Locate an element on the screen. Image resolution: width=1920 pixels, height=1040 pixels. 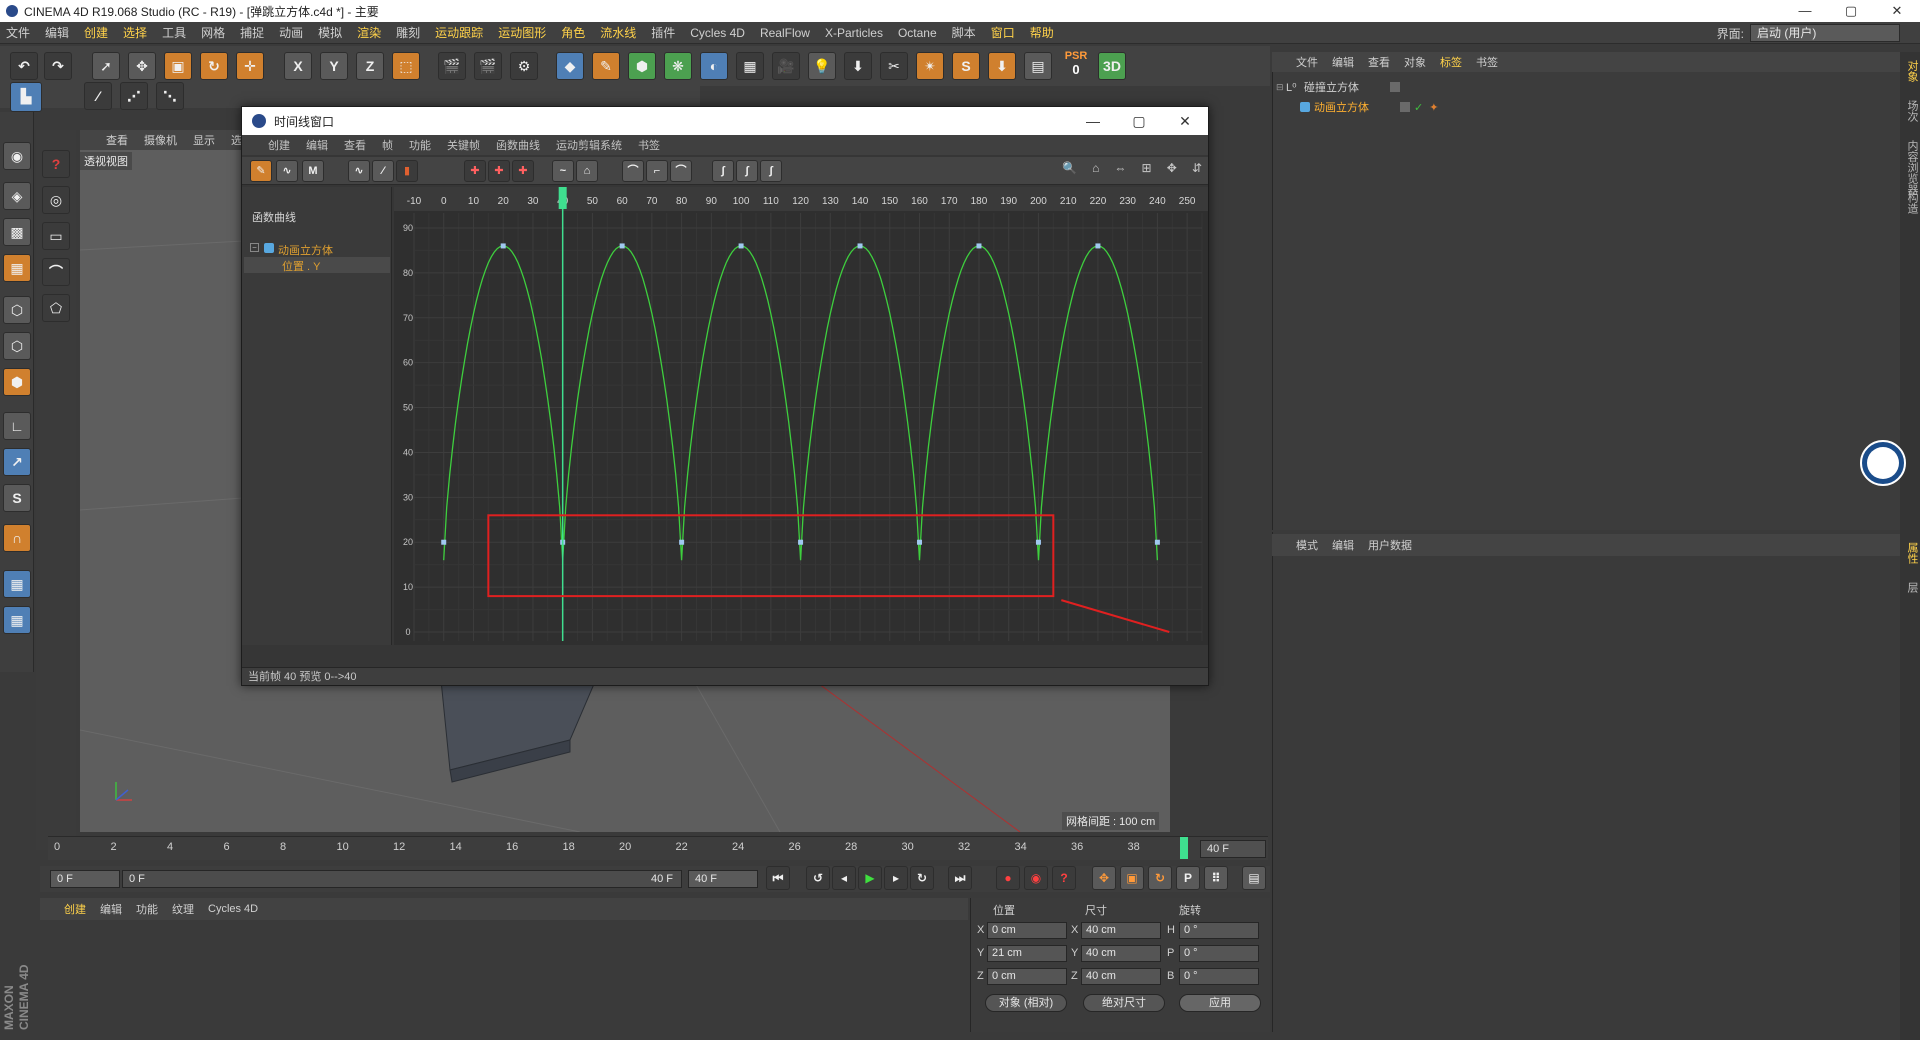
tab-attributes: 属性 is located at coordinates (1912, 553).